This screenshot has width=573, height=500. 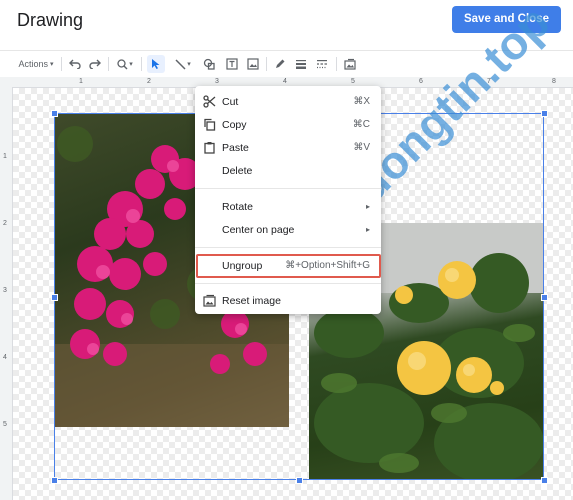 I want to click on select-tool-button, so click(x=156, y=64).